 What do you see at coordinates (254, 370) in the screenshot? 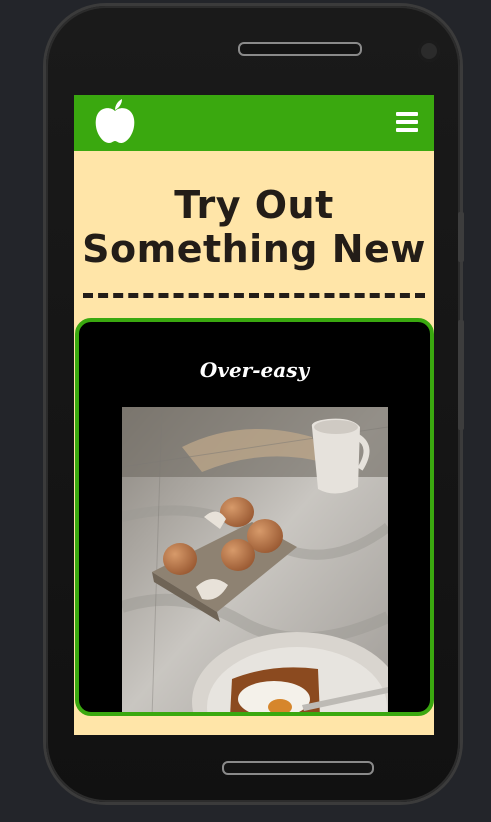
I see `card-title: Over-easy` at bounding box center [254, 370].